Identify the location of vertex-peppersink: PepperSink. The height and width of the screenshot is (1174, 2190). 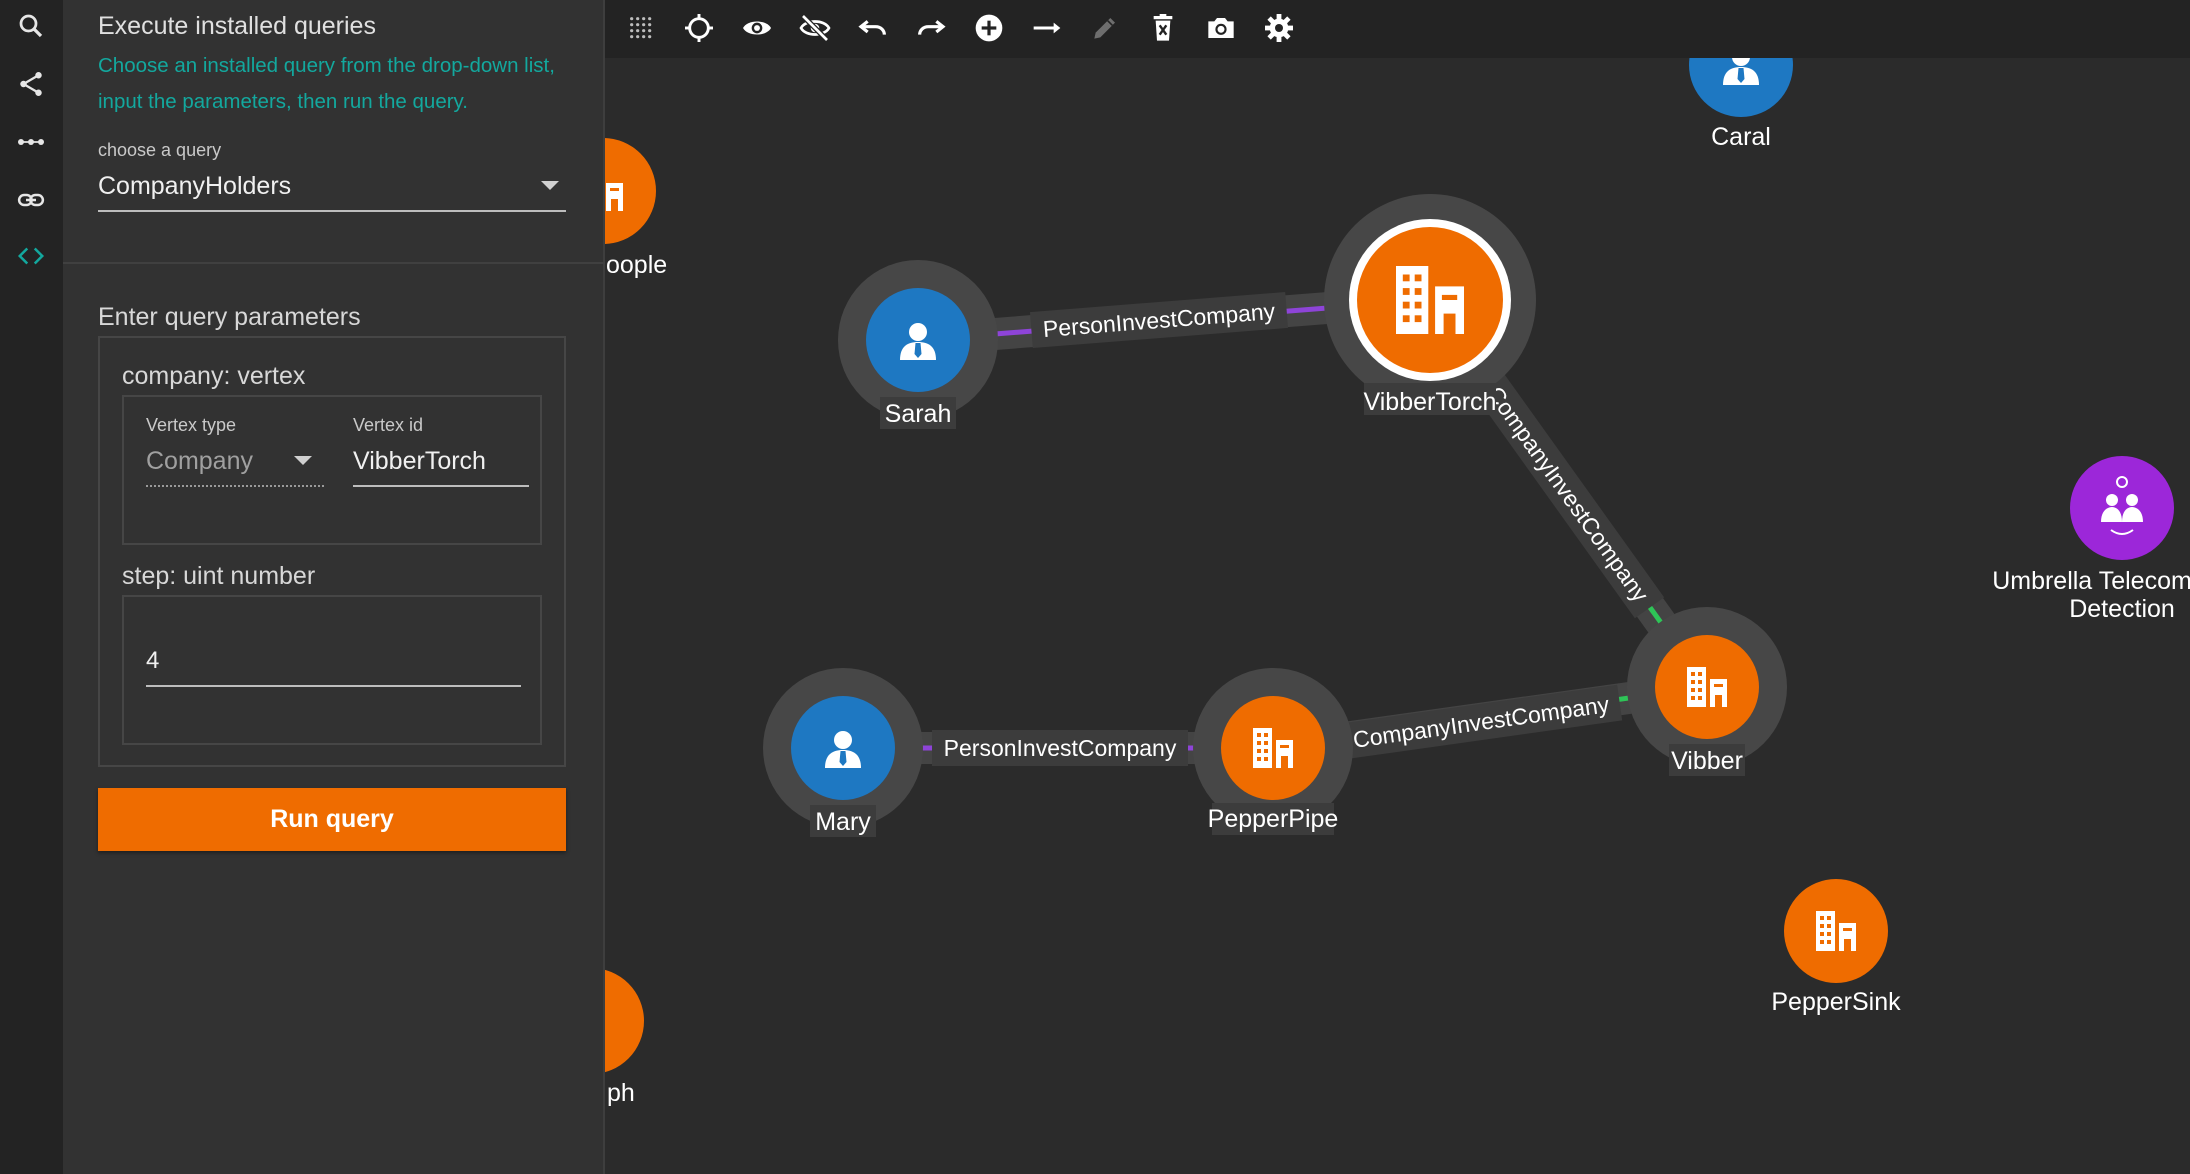
(1836, 947).